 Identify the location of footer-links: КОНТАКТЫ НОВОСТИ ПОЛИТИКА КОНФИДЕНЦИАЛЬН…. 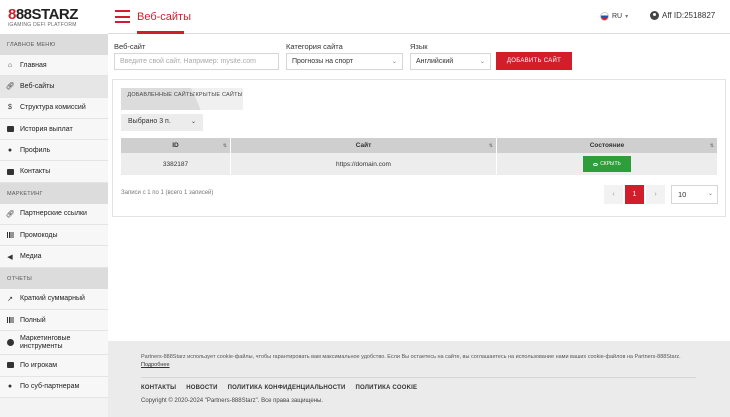
(279, 388).